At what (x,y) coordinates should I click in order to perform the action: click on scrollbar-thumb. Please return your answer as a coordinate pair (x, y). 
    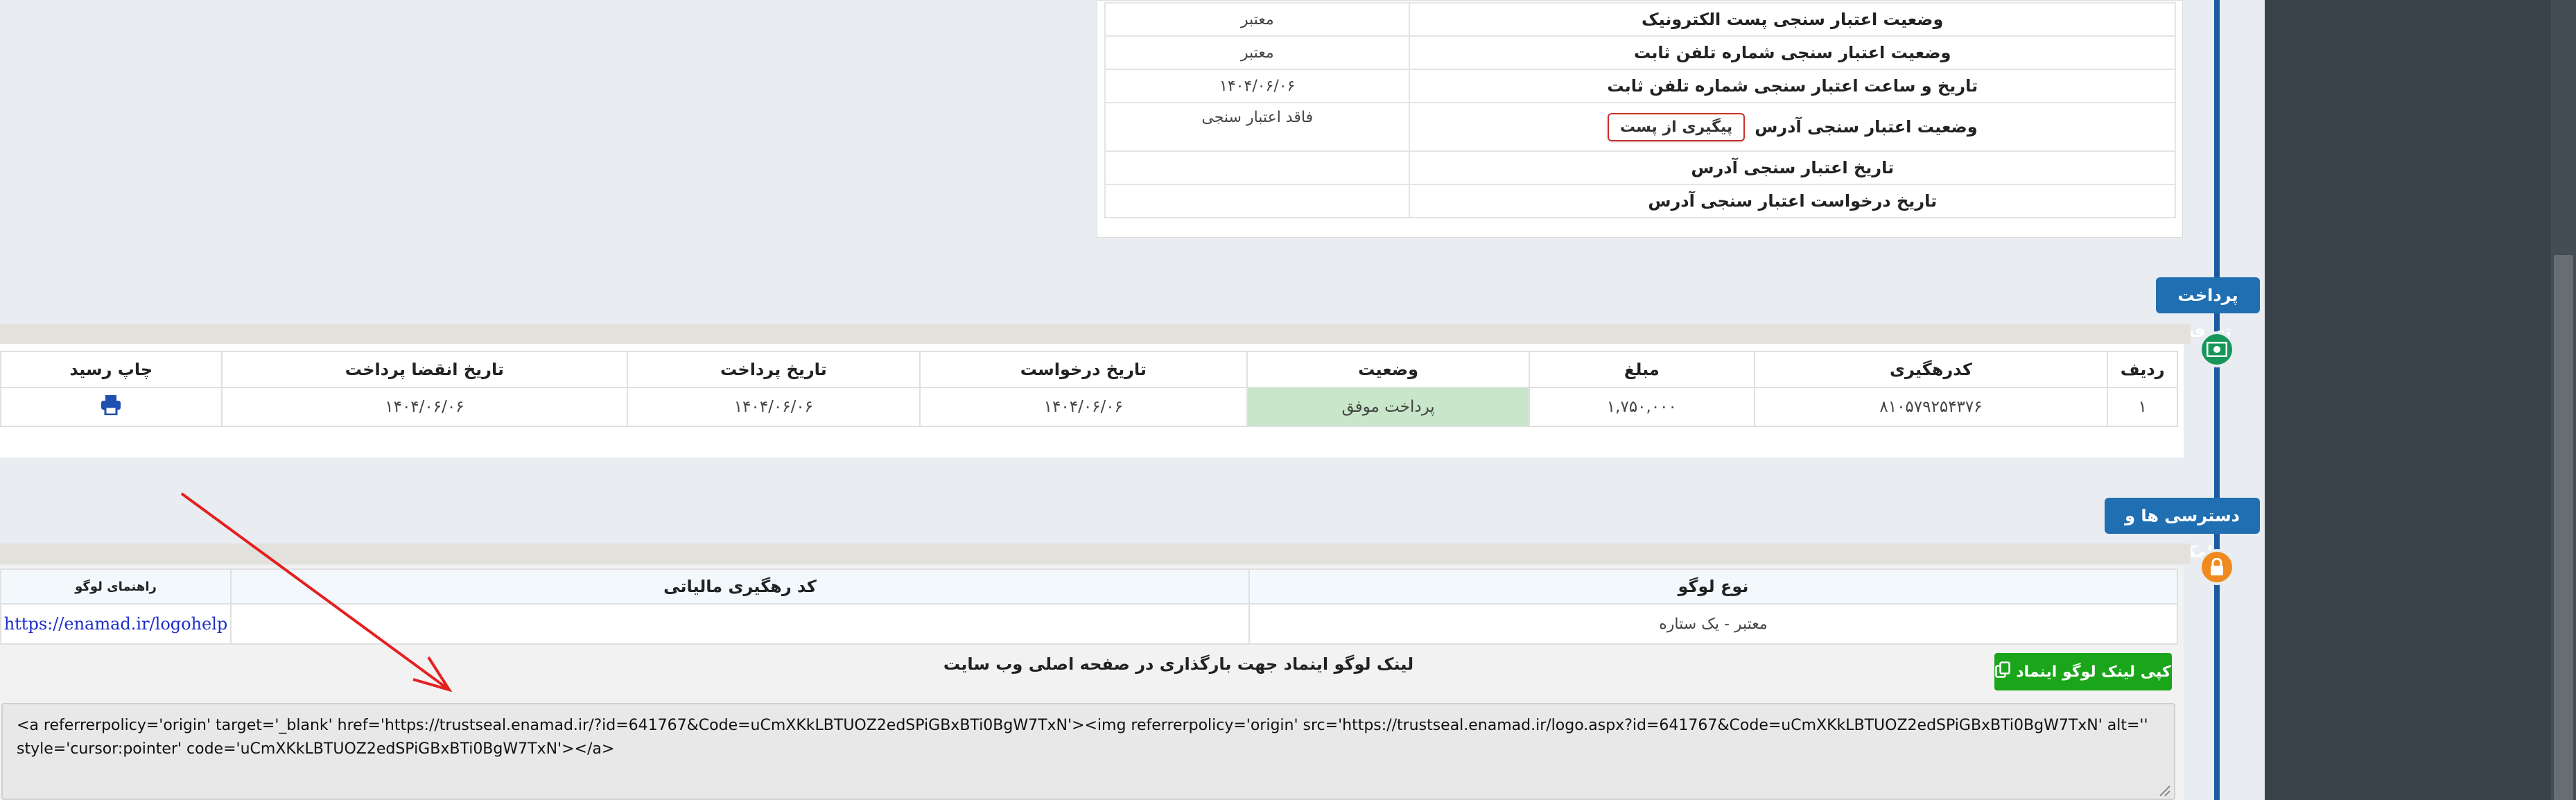
    Looking at the image, I should click on (2563, 527).